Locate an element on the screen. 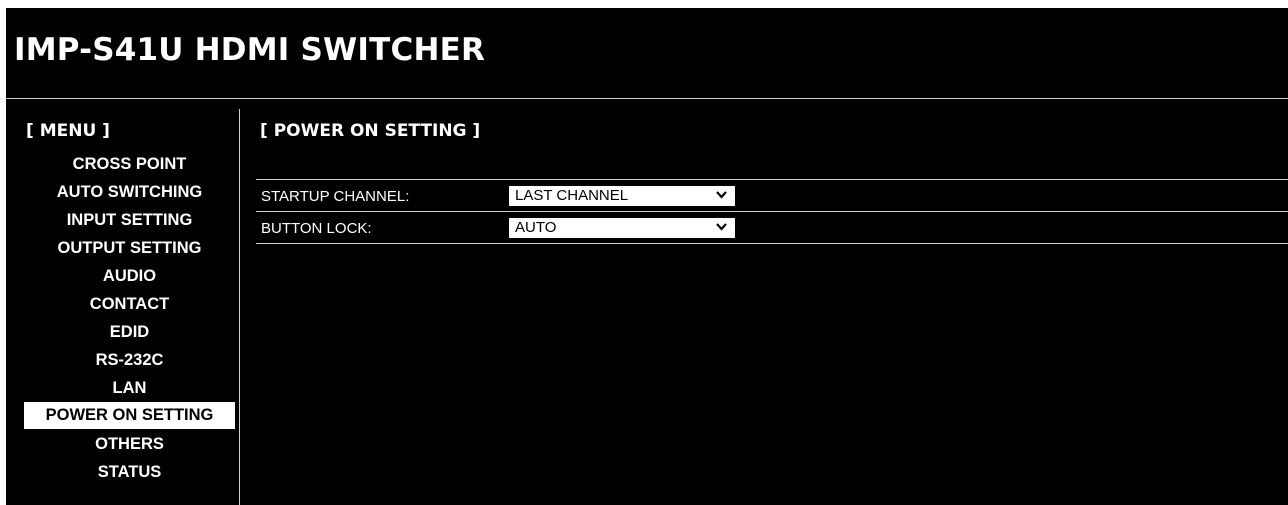  menu-item-lan: LAN is located at coordinates (129, 388).